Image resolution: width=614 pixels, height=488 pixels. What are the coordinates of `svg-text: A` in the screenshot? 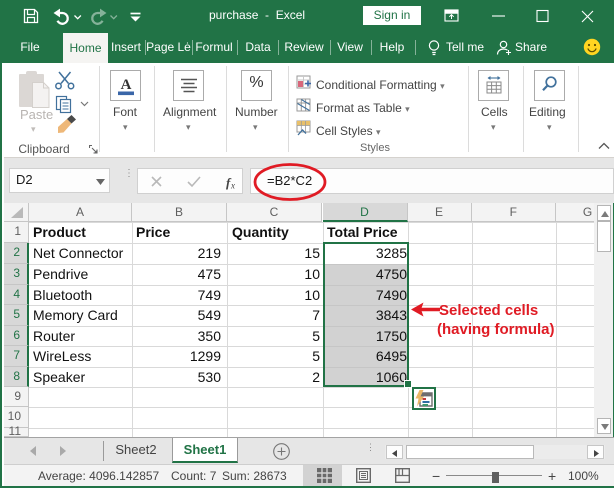 It's located at (126, 85).